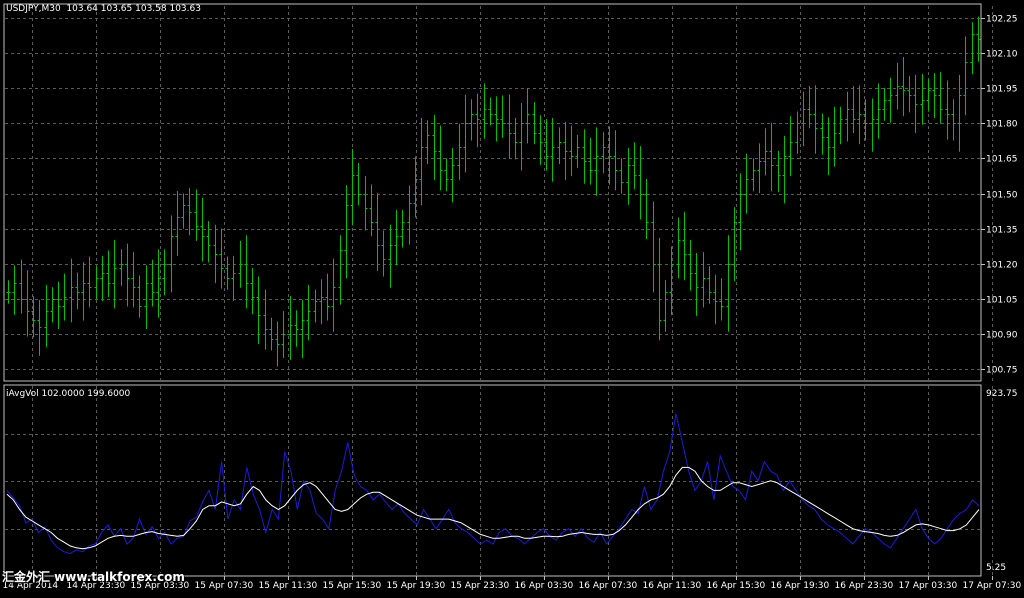  Describe the element at coordinates (608, 586) in the screenshot. I see `time-axis-label: 16 Apr 07:30` at that location.